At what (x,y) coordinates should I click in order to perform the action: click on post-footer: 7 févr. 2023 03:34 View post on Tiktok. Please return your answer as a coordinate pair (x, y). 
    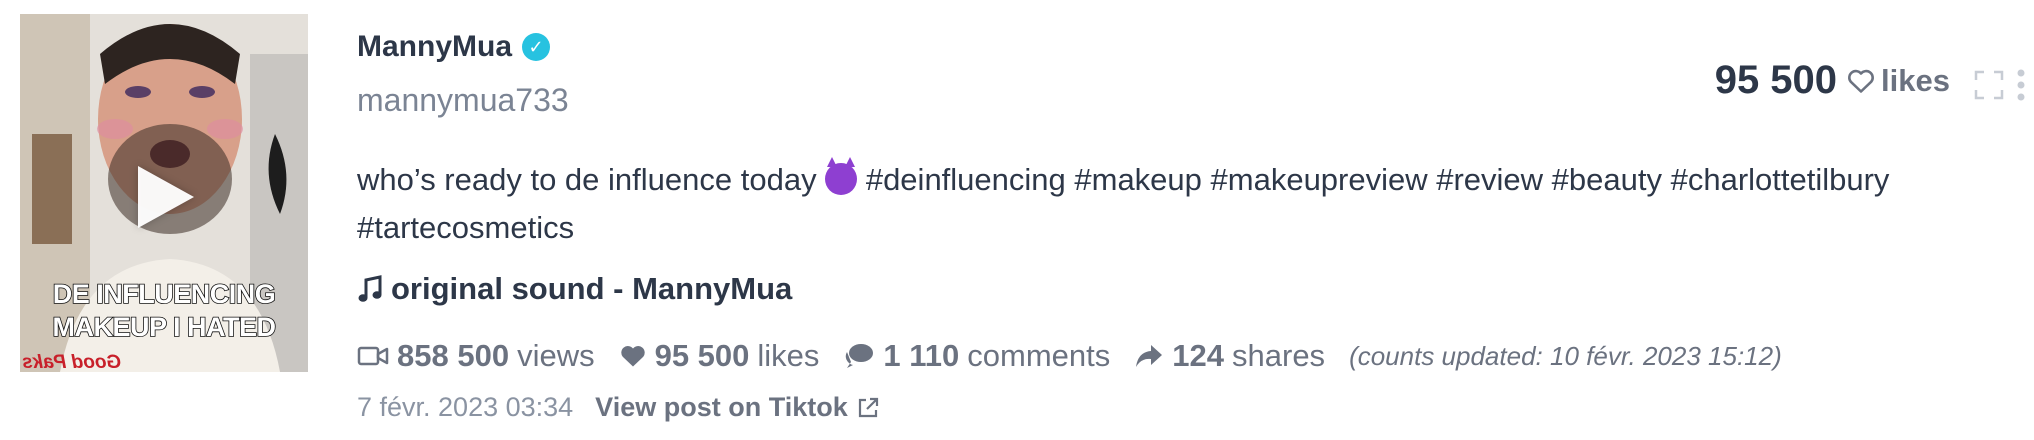
    Looking at the image, I should click on (618, 407).